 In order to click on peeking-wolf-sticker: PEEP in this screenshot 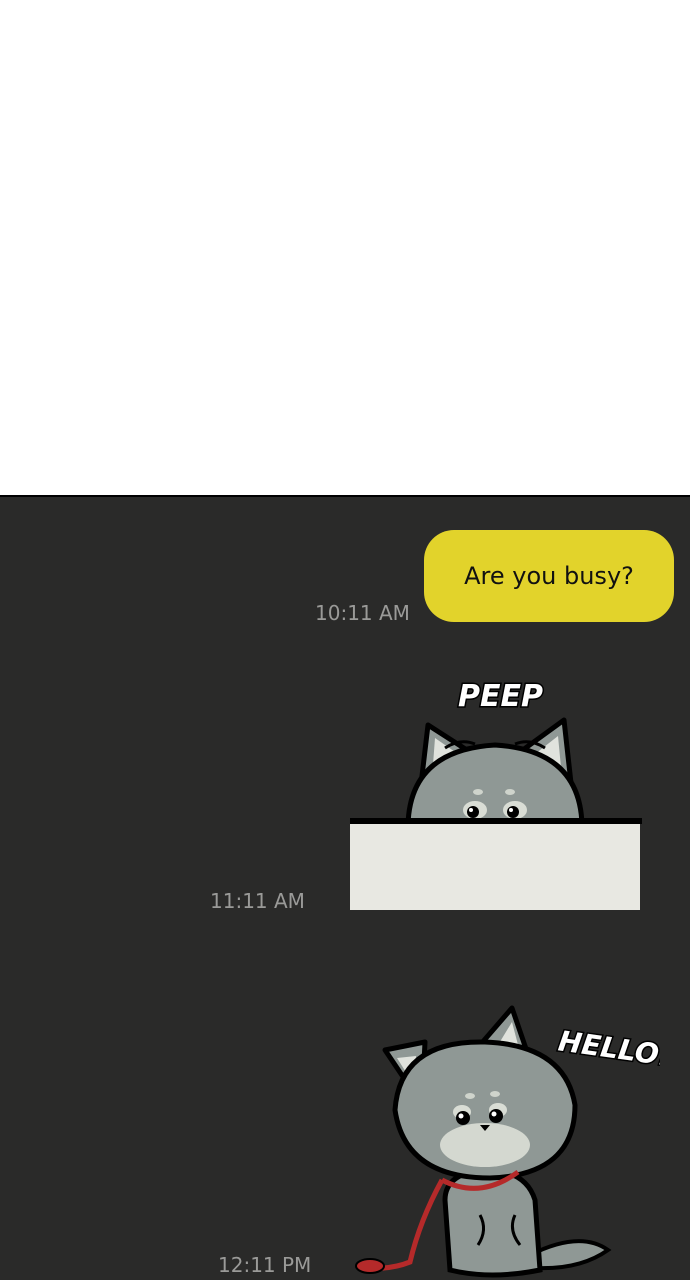, I will do `click(495, 795)`.